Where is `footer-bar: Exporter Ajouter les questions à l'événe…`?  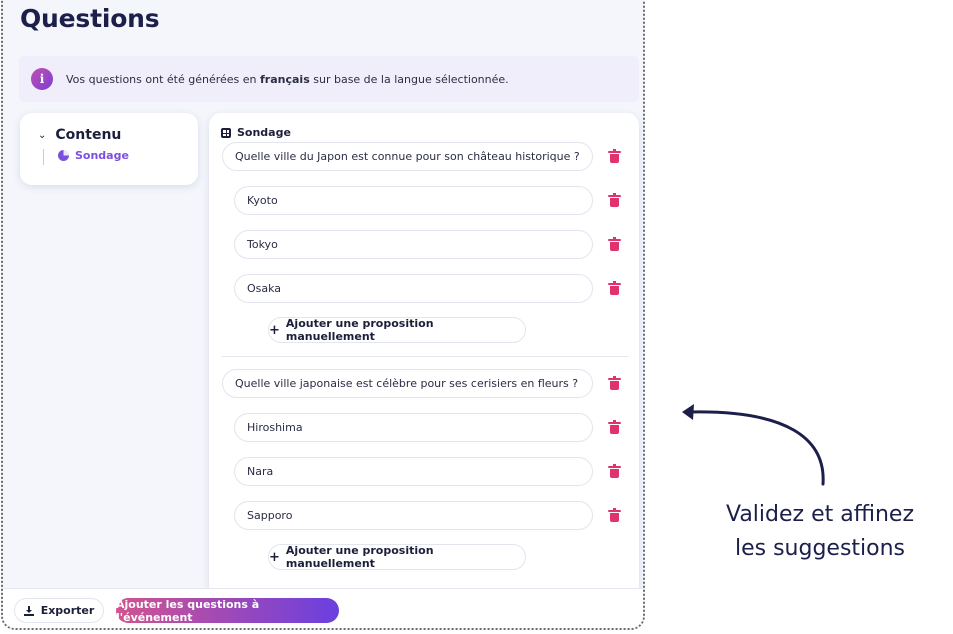 footer-bar: Exporter Ajouter les questions à l'événe… is located at coordinates (323, 608).